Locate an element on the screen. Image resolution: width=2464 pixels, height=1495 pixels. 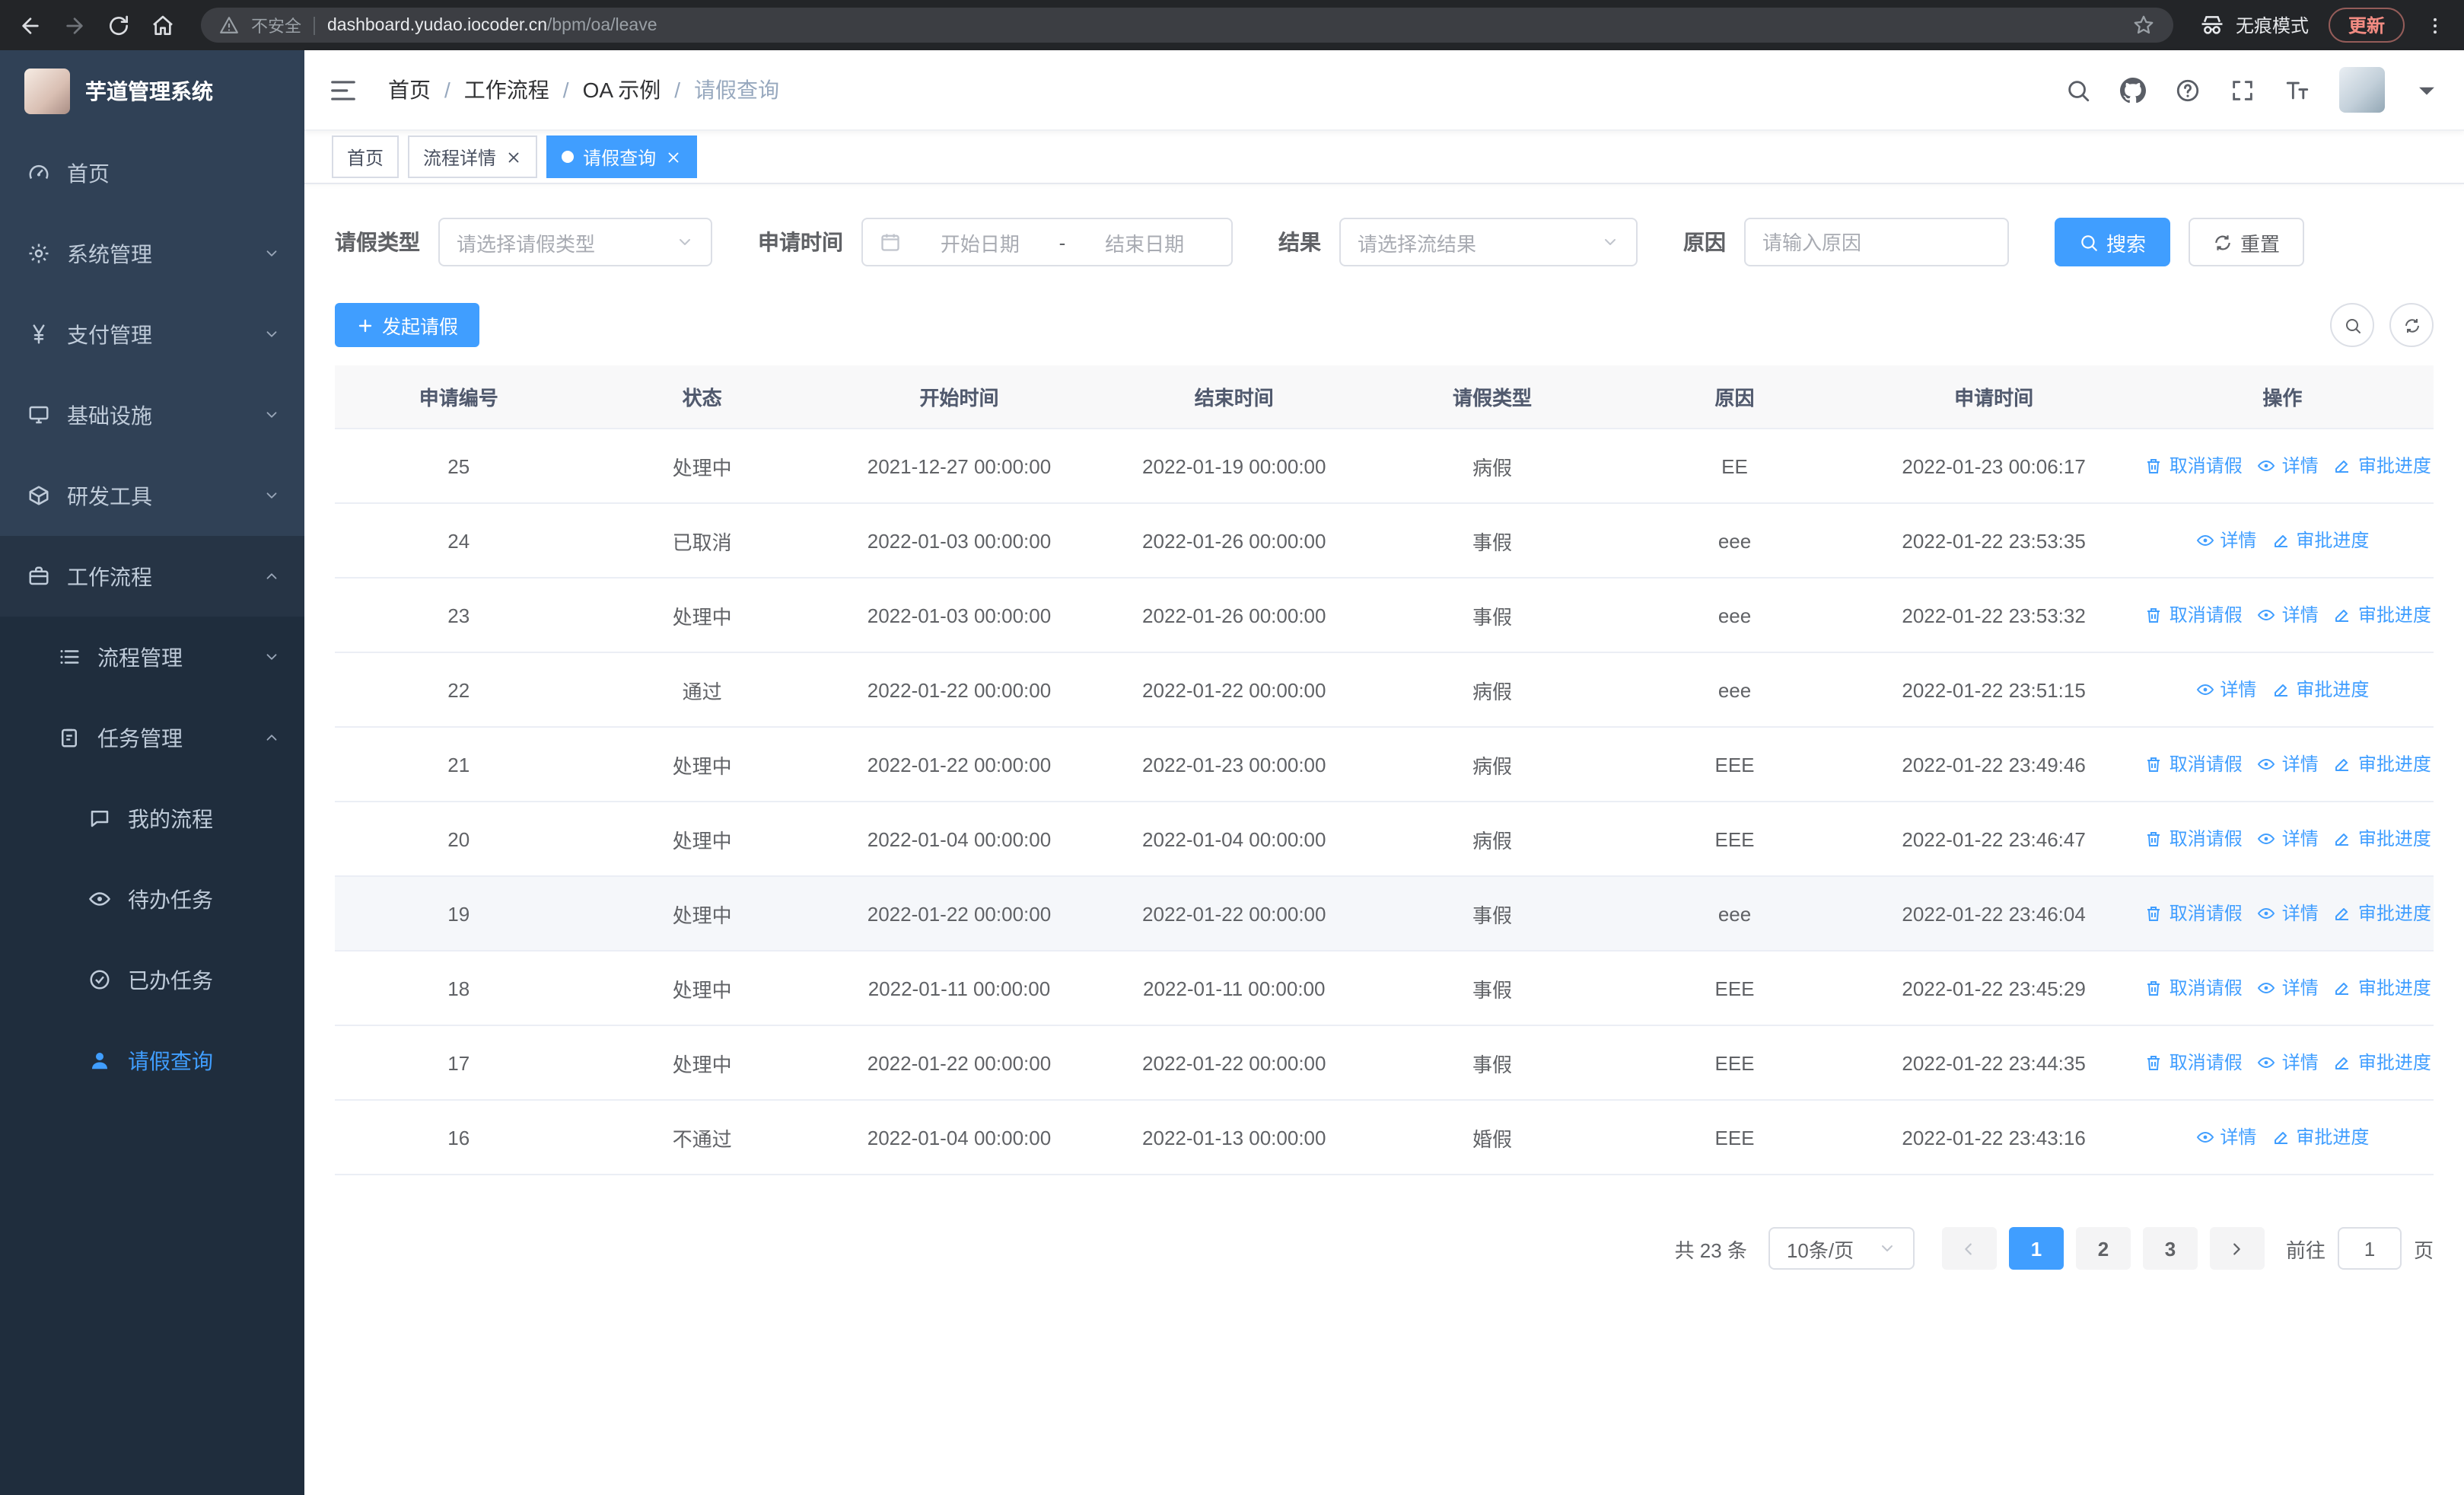
forward-icon is located at coordinates (74, 25).